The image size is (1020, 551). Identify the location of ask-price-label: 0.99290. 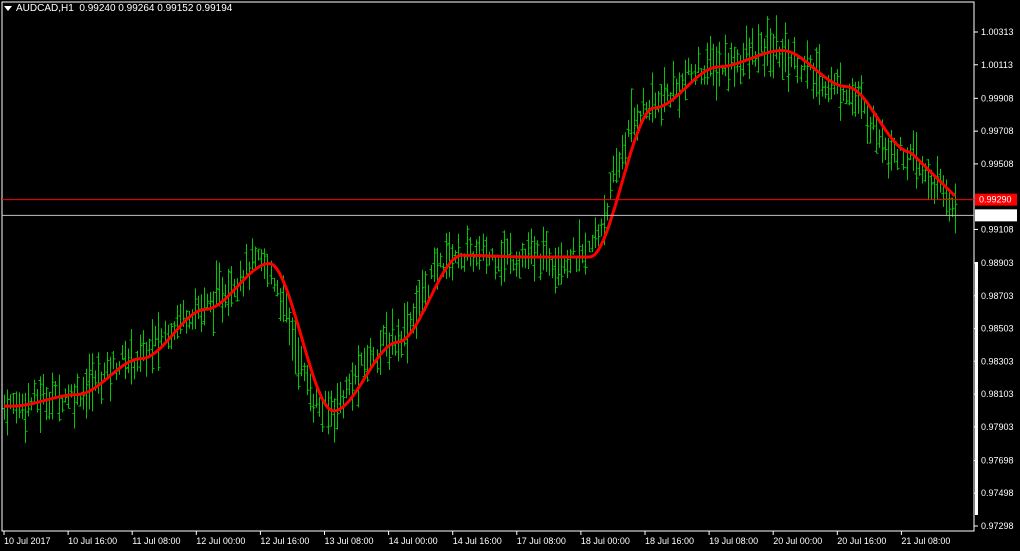
(995, 200).